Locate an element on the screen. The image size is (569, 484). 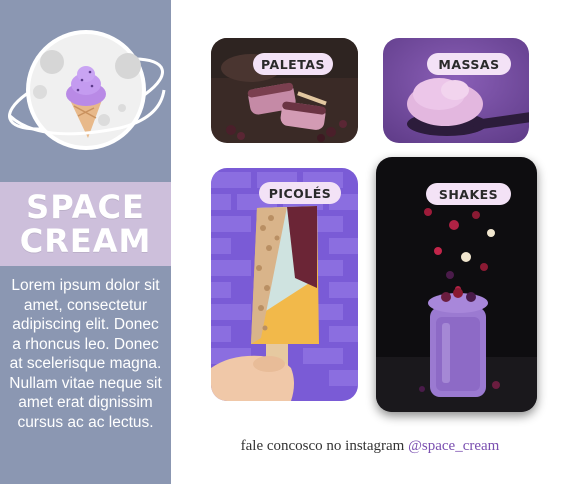
footer-text: fale concosco no instagram is located at coordinates (322, 446).